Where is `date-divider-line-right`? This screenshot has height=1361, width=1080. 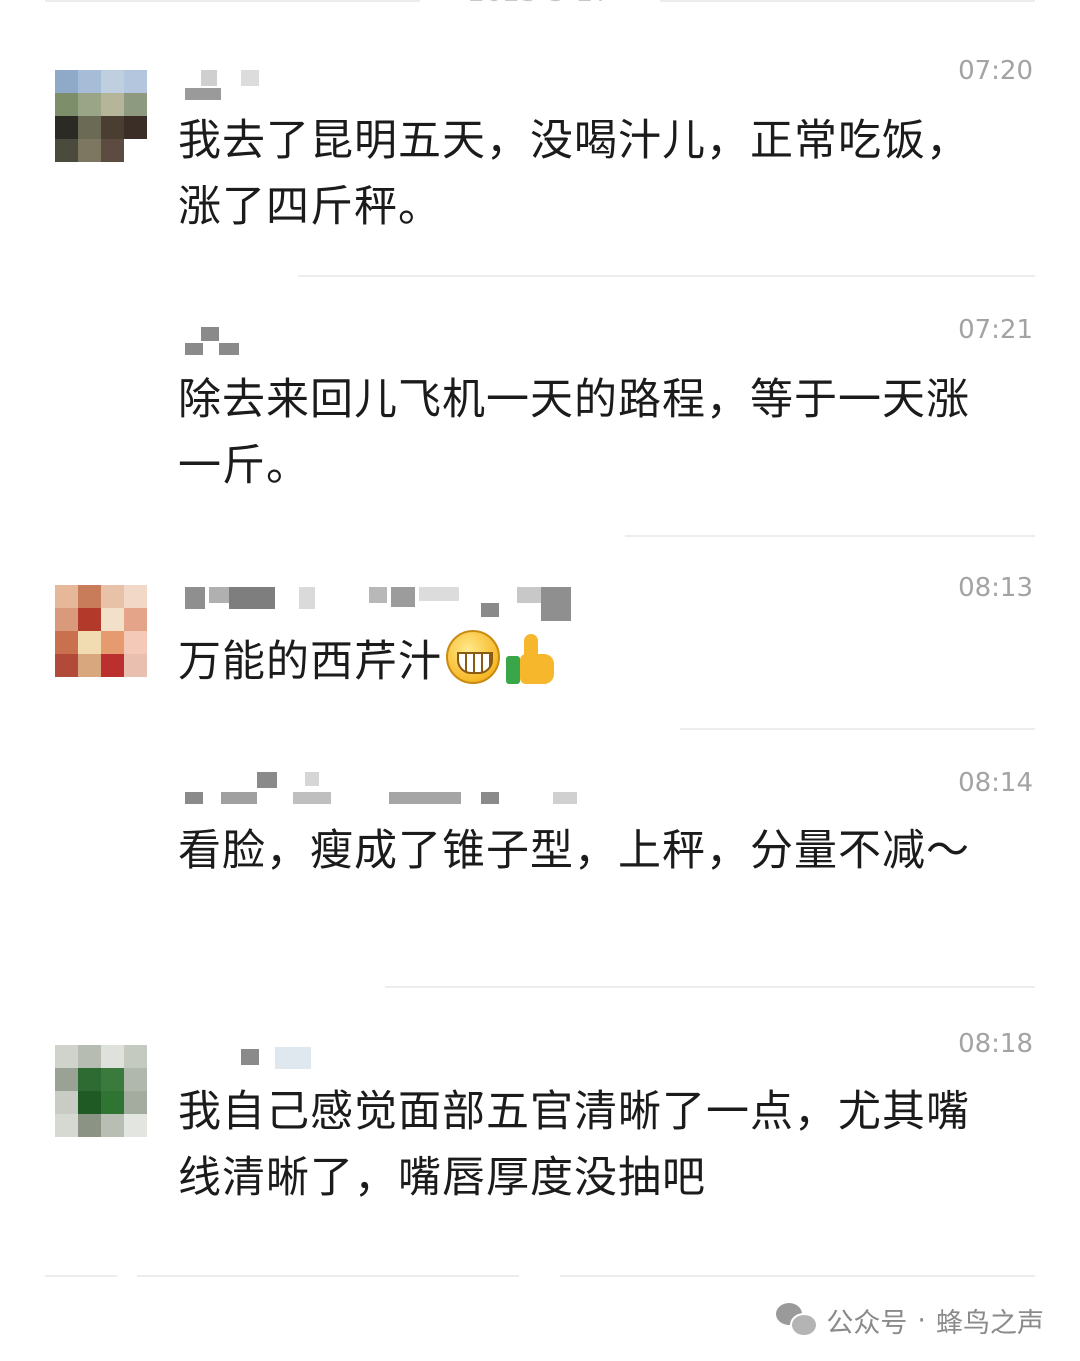 date-divider-line-right is located at coordinates (847, 1).